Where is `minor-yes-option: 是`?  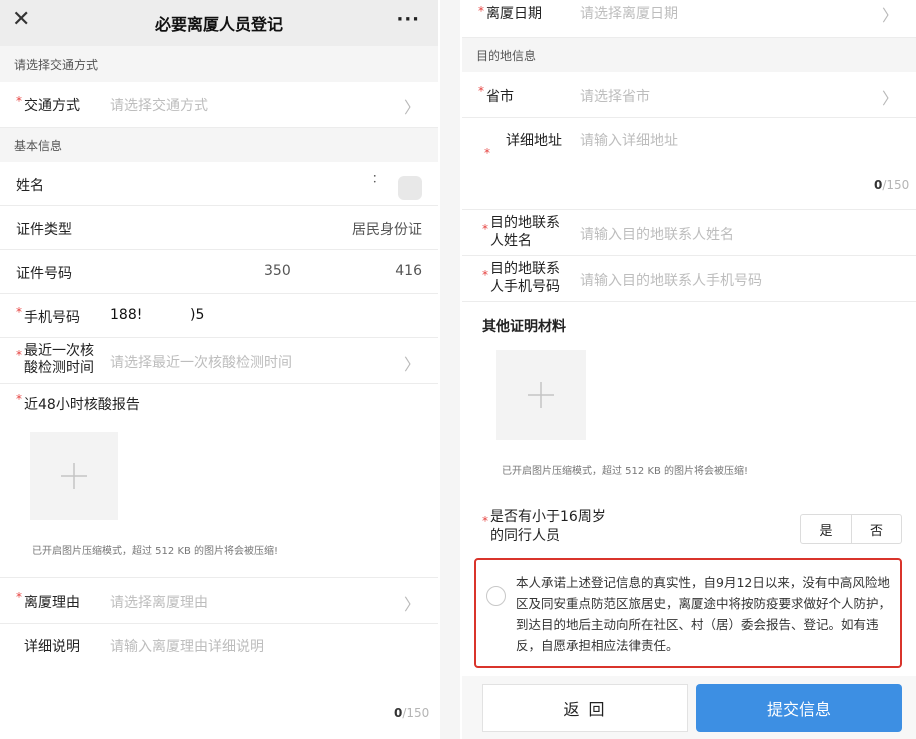
minor-yes-option: 是 is located at coordinates (826, 529).